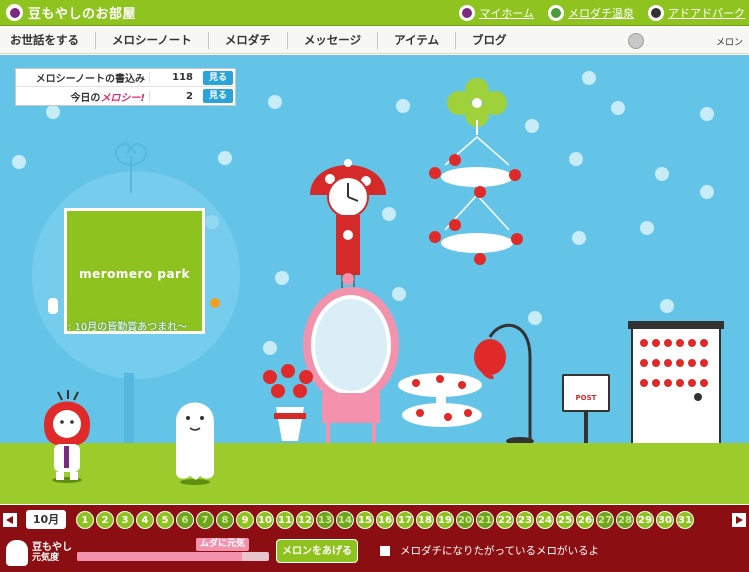  Describe the element at coordinates (325, 519) in the screenshot. I see `calendar-day: 13` at that location.